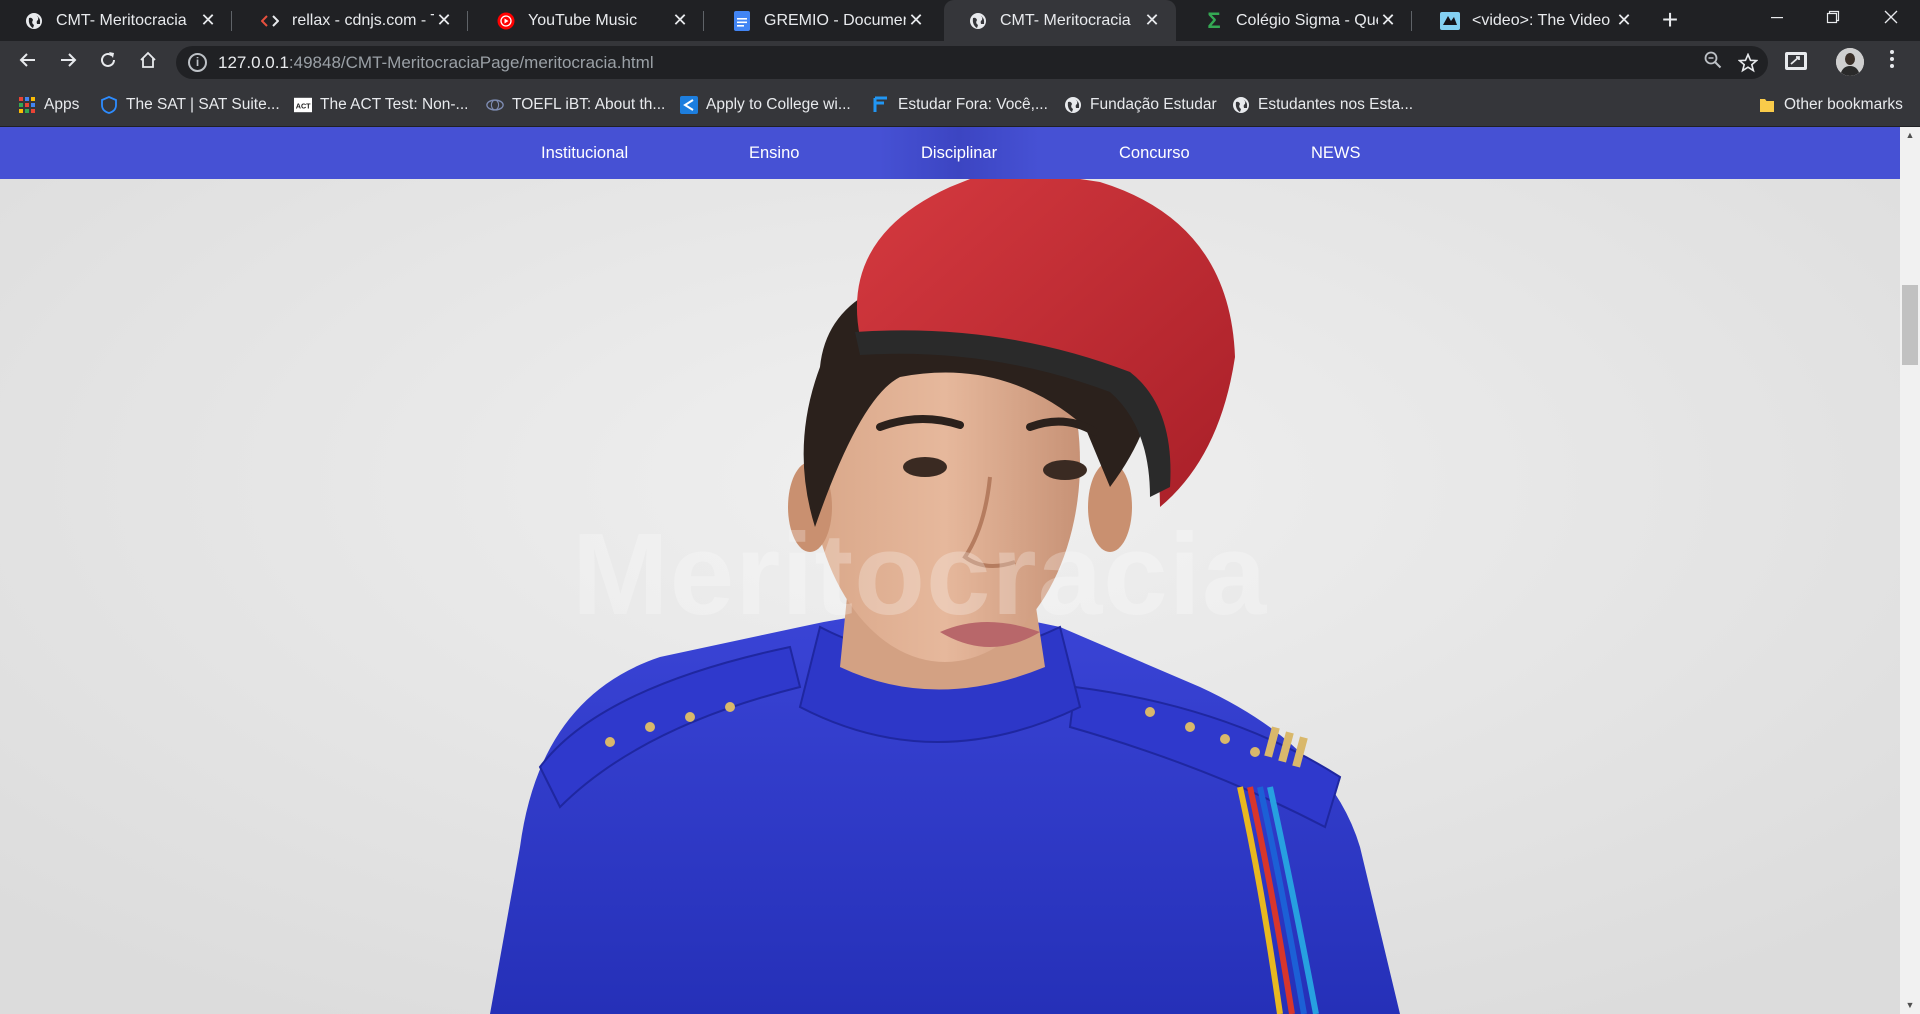 The image size is (1920, 1014). I want to click on nav-news: NEWS, so click(1336, 153).